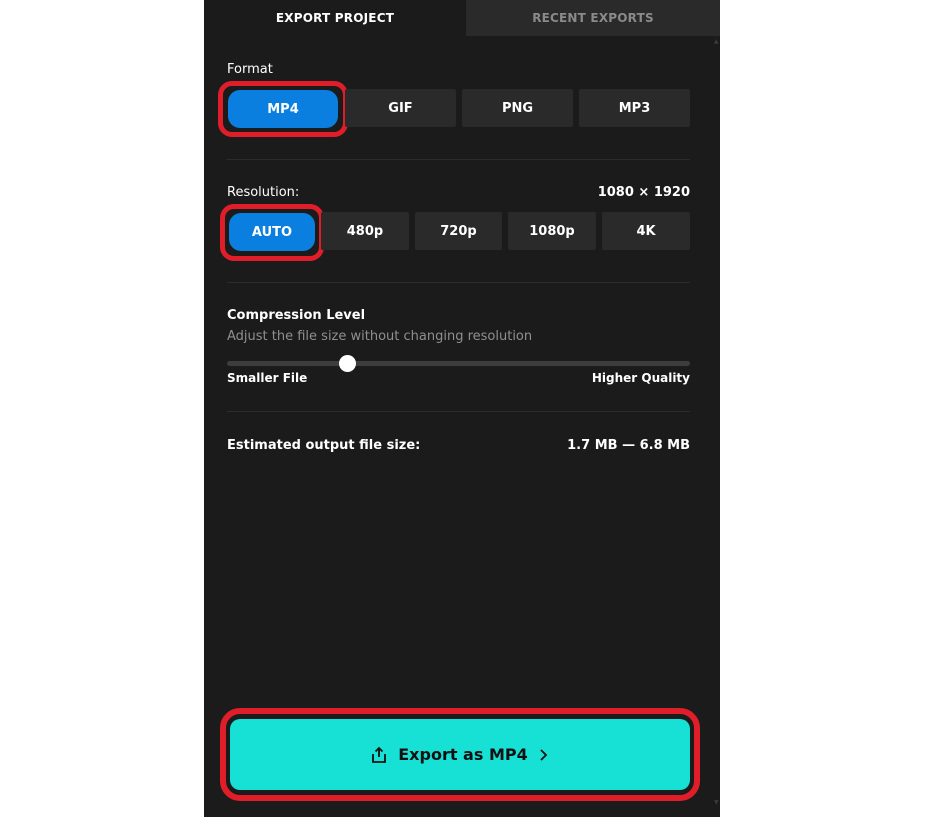 The image size is (943, 817). I want to click on resolution-option-1080p-label: 1080p, so click(552, 231).